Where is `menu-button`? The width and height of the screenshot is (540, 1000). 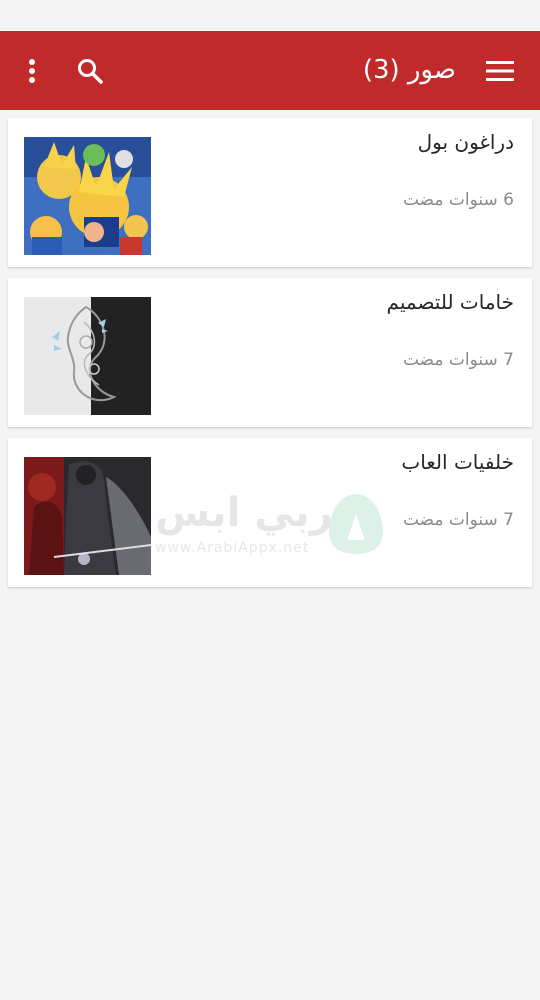
menu-button is located at coordinates (500, 70).